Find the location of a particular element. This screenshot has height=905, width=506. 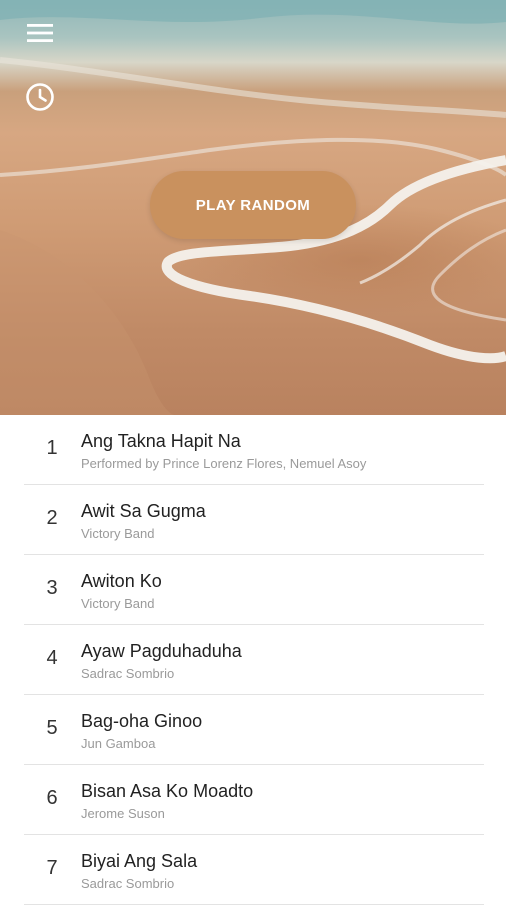

song-list-item: 6 Bisan Asa Ko Moadto Jerome Suson is located at coordinates (254, 800).